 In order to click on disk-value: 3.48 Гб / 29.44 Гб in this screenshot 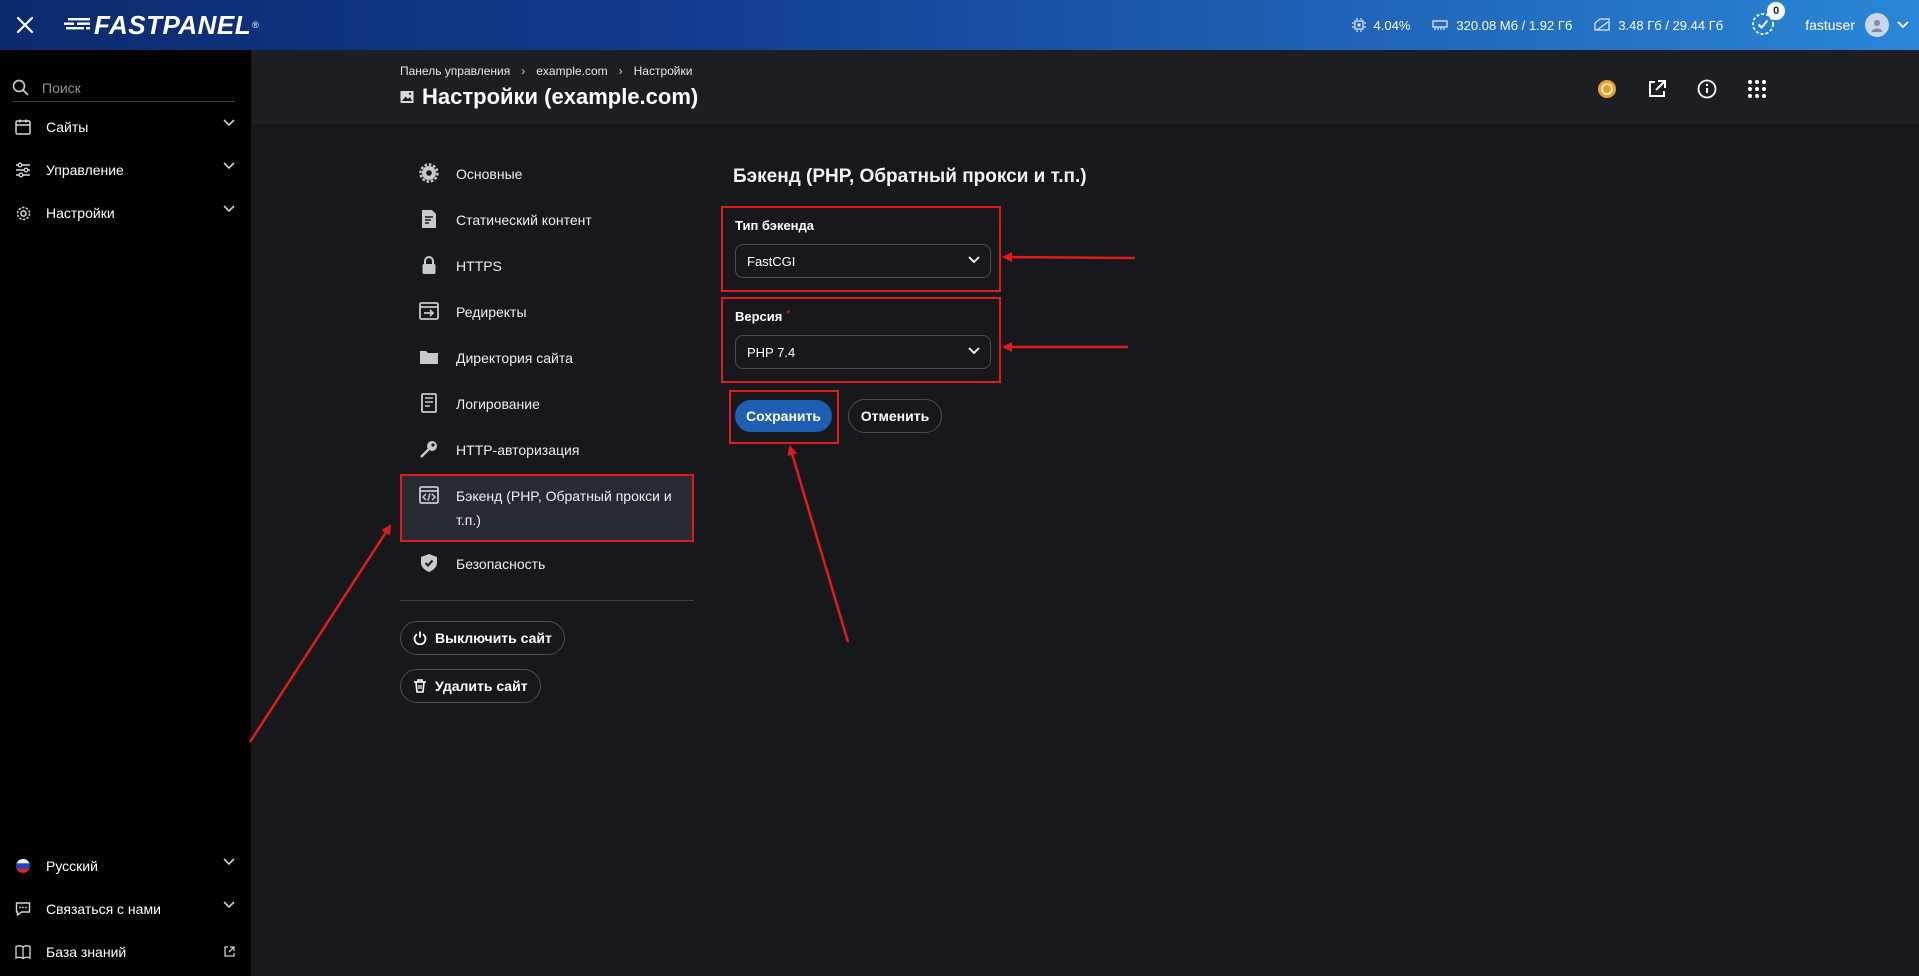, I will do `click(1671, 25)`.